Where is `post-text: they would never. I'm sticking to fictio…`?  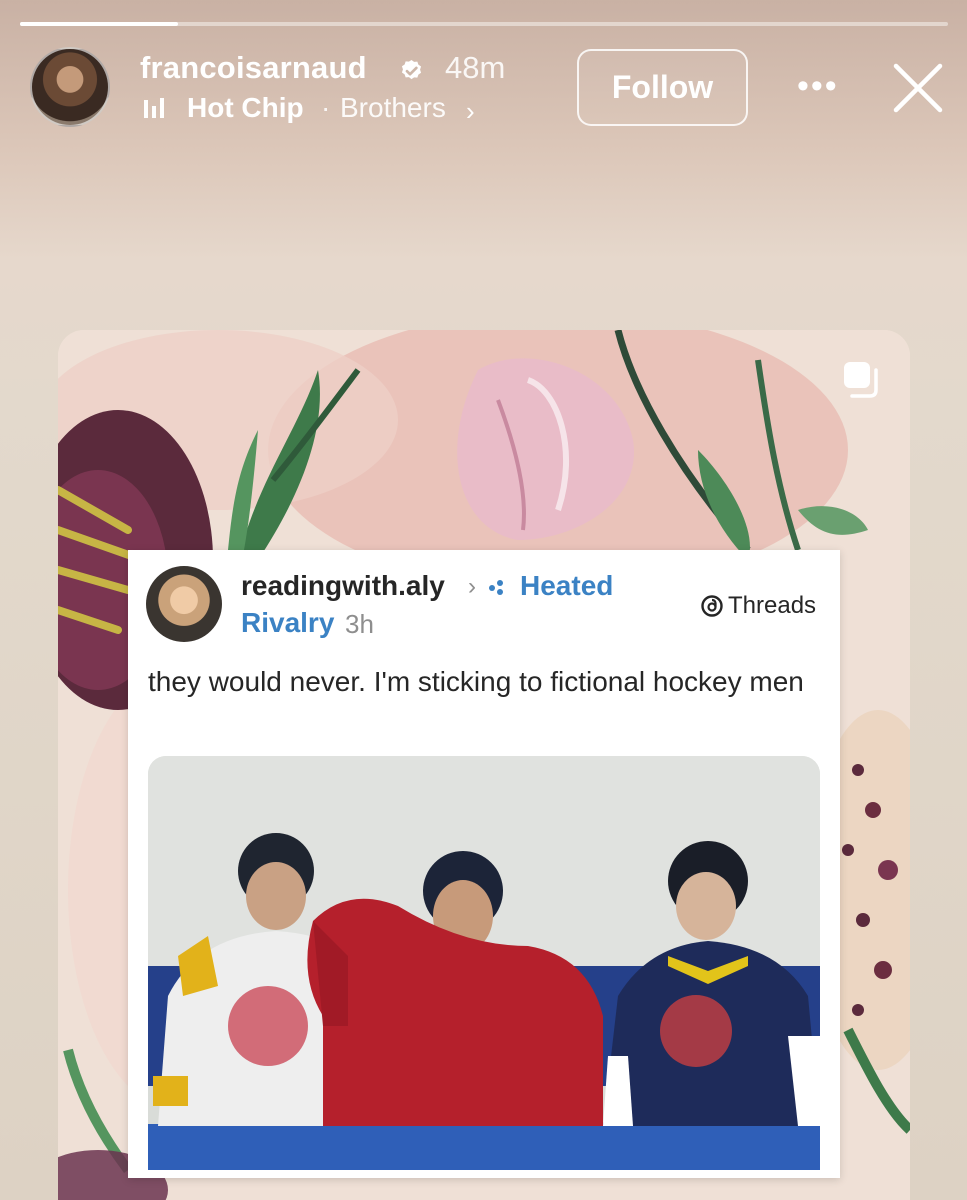
post-text: they would never. I'm sticking to fictio… is located at coordinates (476, 681).